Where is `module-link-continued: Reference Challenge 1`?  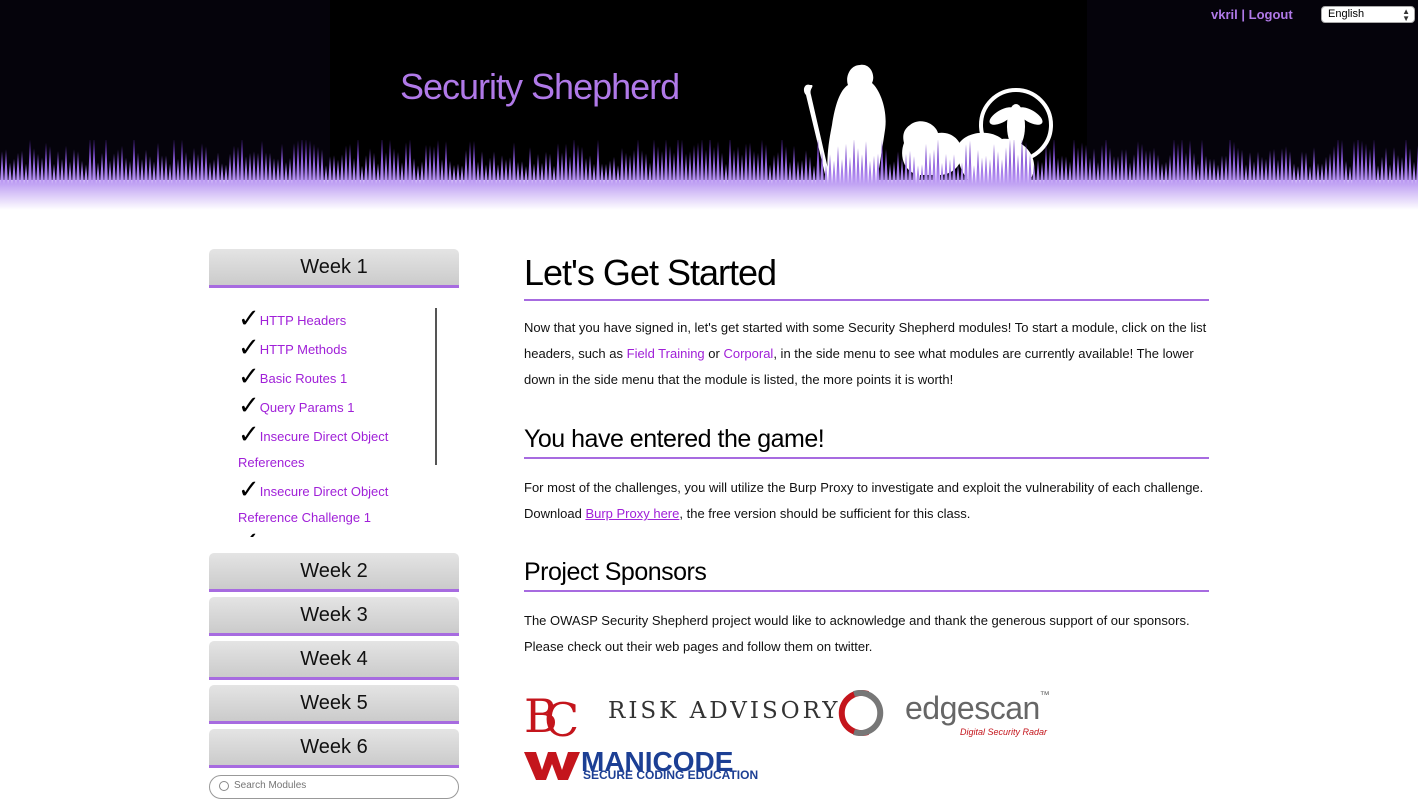
module-link-continued: Reference Challenge 1 is located at coordinates (304, 517).